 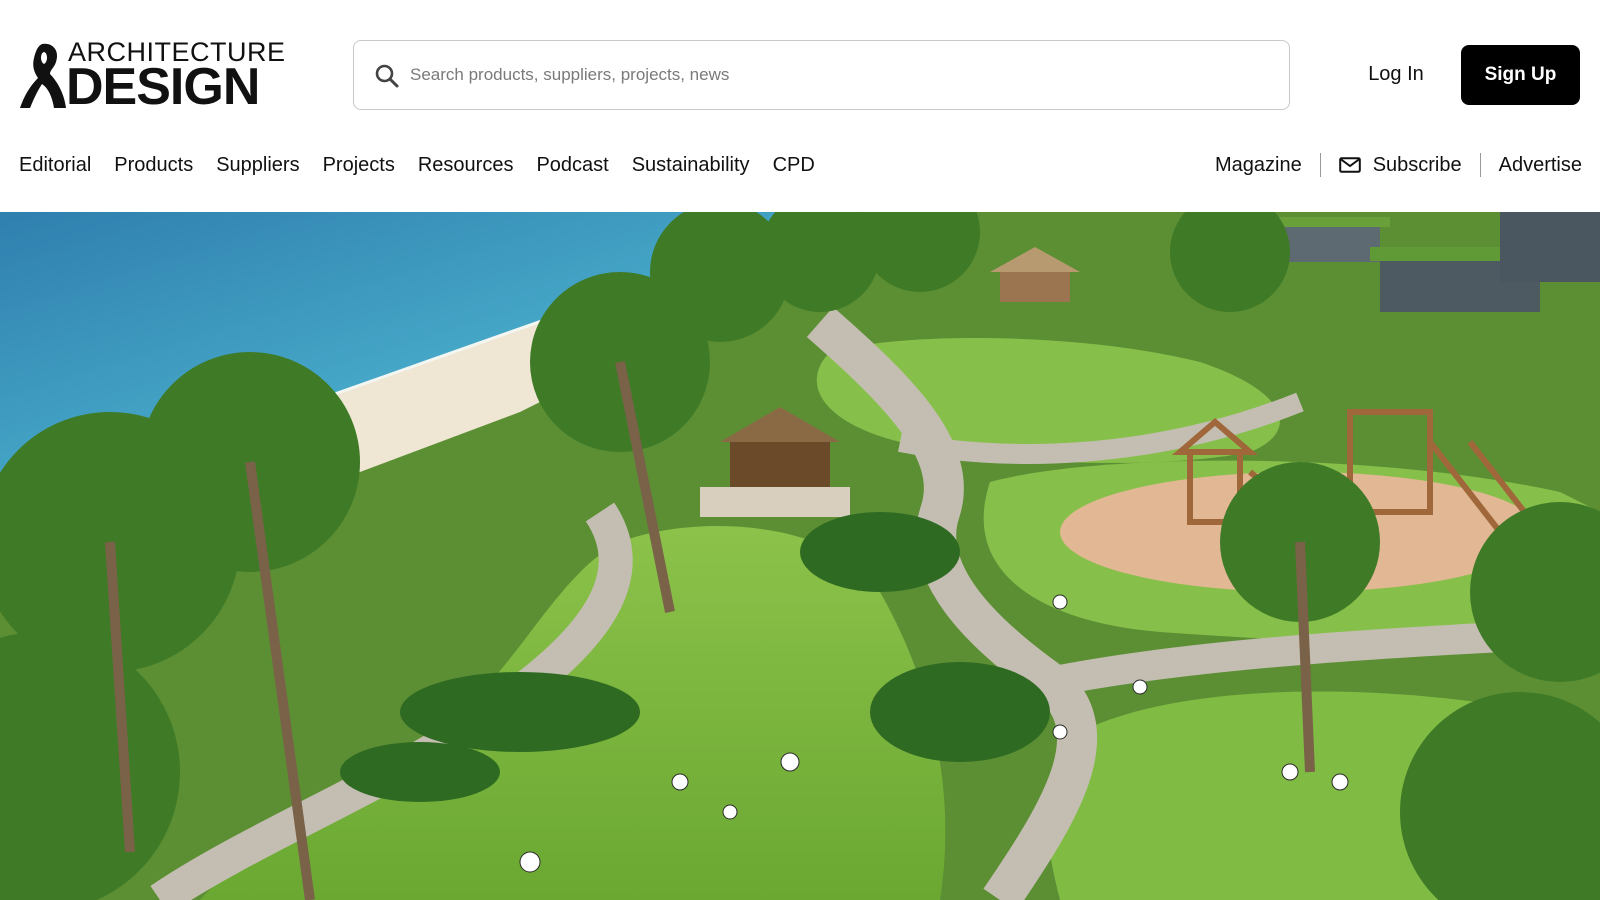 I want to click on nav-item-sustainability: Sustainability, so click(x=691, y=165).